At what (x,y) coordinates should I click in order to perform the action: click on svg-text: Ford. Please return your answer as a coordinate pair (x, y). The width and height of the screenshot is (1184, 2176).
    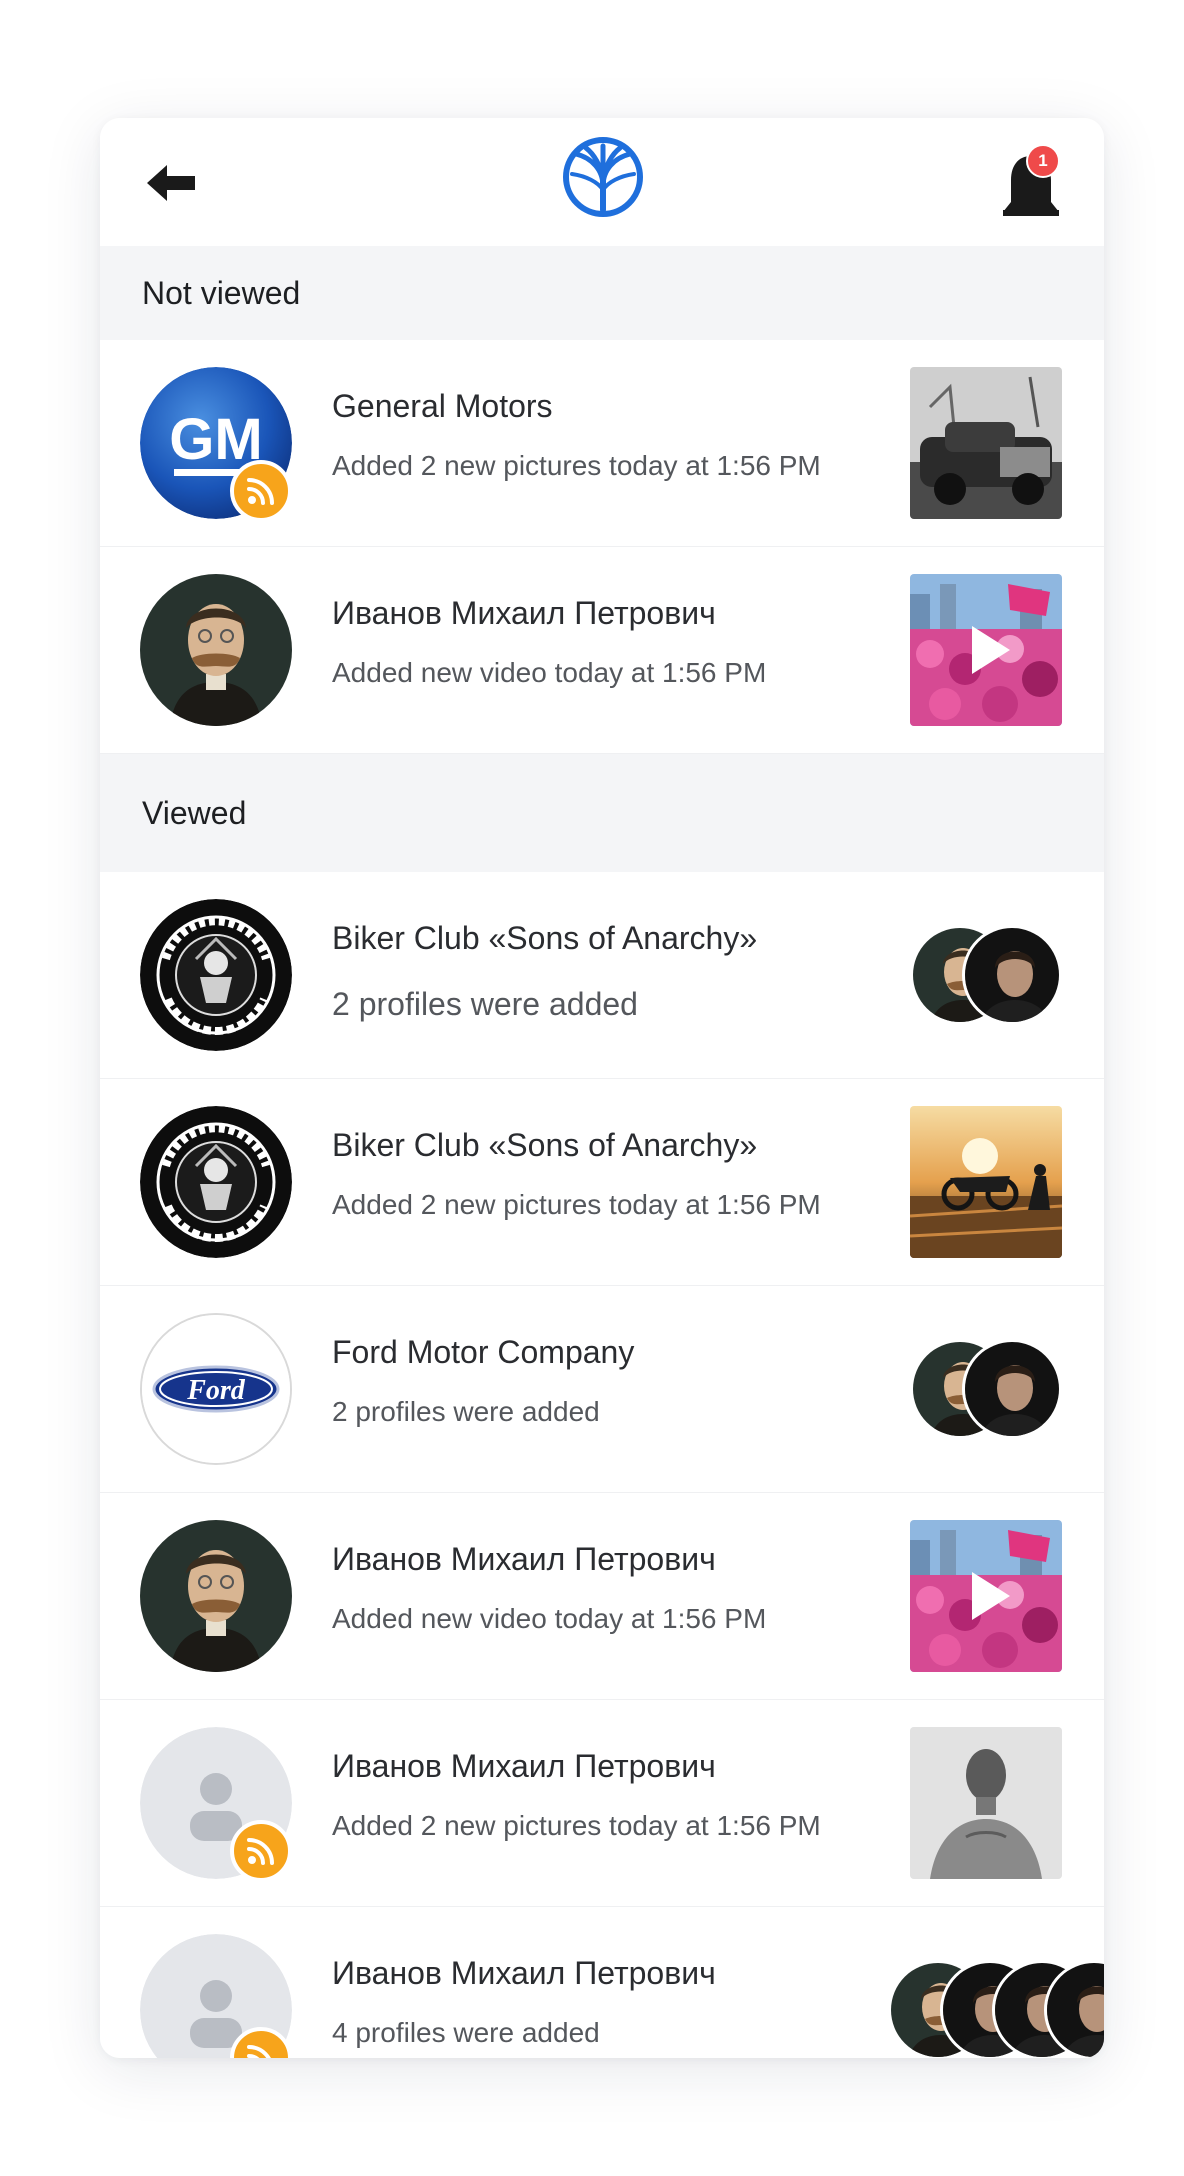
    Looking at the image, I should click on (216, 1390).